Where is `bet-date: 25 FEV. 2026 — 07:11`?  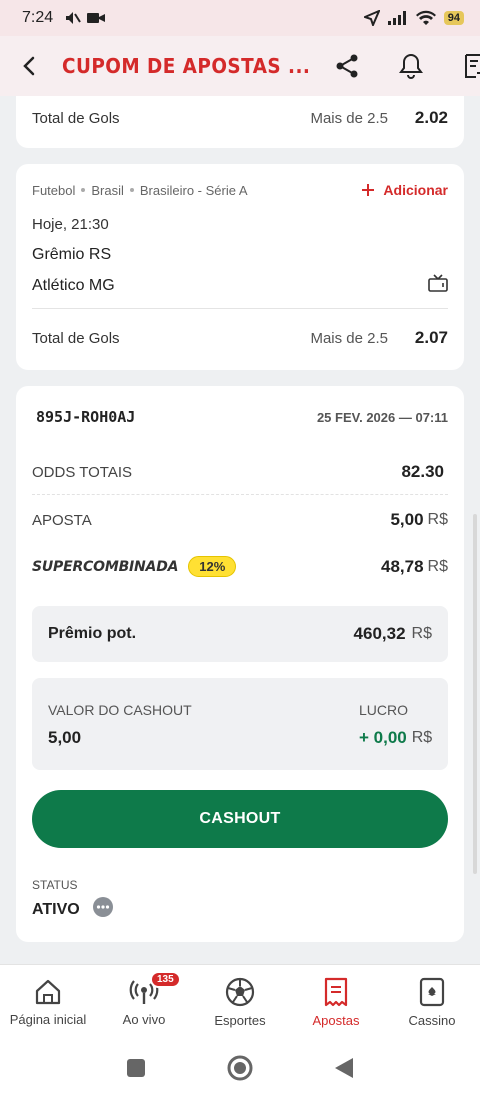 bet-date: 25 FEV. 2026 — 07:11 is located at coordinates (382, 417).